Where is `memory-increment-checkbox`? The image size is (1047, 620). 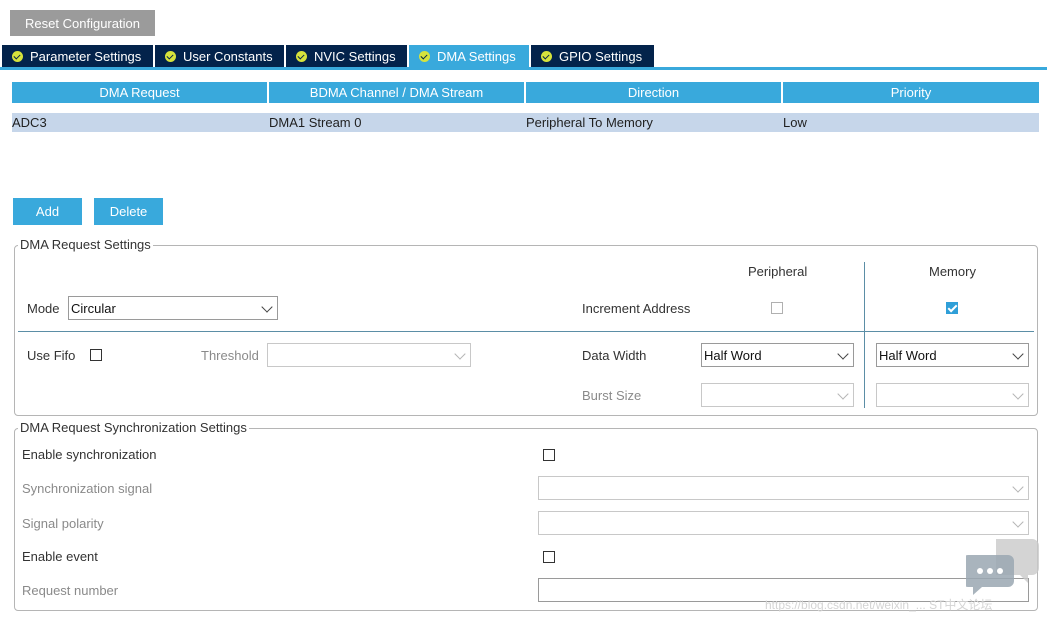 memory-increment-checkbox is located at coordinates (952, 308).